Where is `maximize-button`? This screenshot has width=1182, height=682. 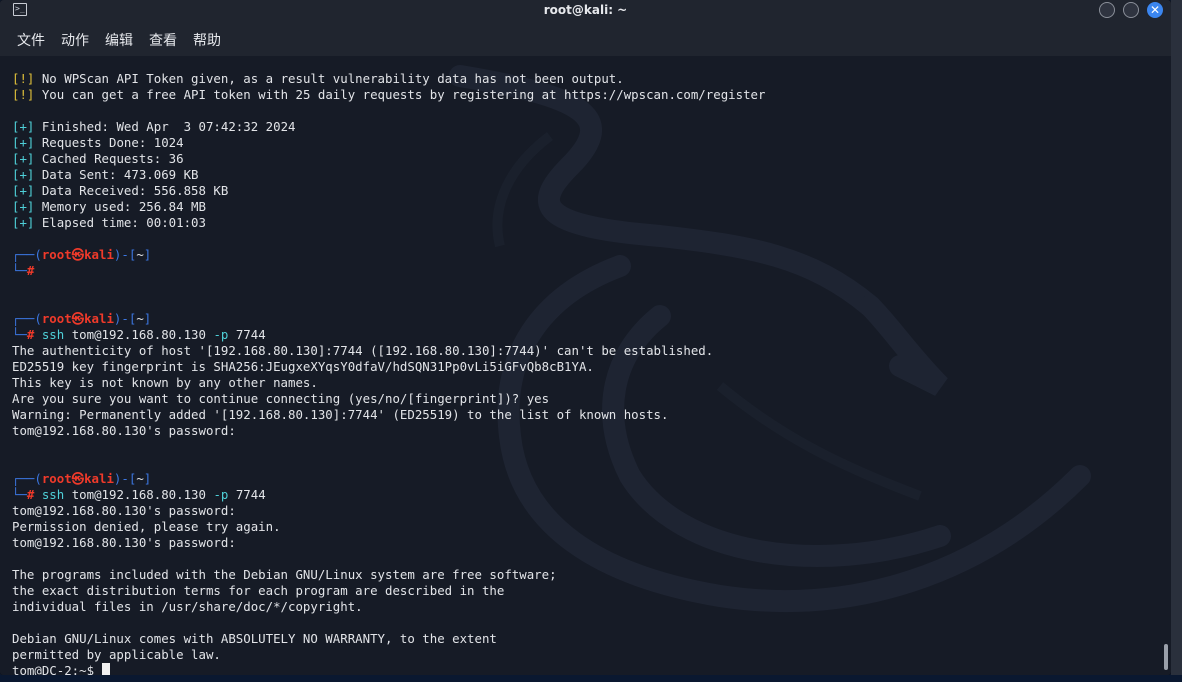
maximize-button is located at coordinates (1131, 10).